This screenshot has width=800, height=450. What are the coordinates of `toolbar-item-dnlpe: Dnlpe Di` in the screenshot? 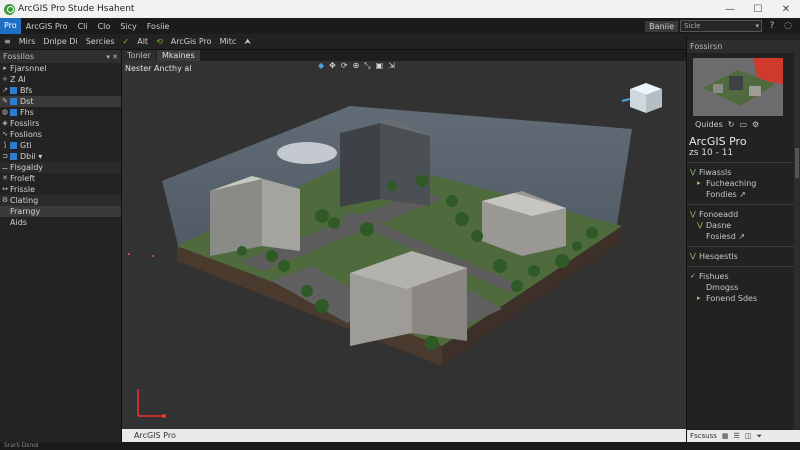 It's located at (60, 41).